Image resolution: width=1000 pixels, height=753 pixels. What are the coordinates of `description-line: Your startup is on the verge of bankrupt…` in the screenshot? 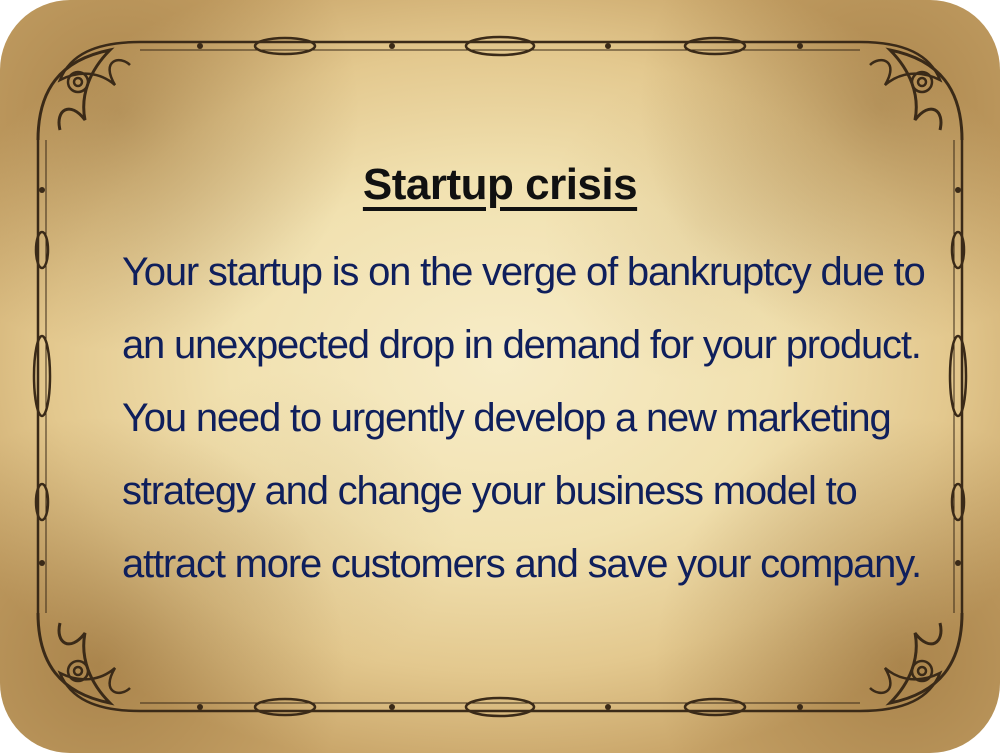 It's located at (524, 272).